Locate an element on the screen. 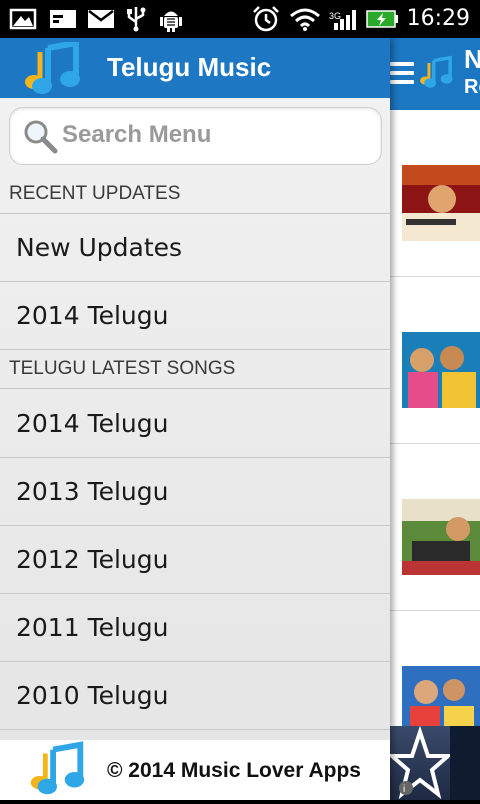 The height and width of the screenshot is (804, 480). content-subtitle: Re is located at coordinates (472, 87).